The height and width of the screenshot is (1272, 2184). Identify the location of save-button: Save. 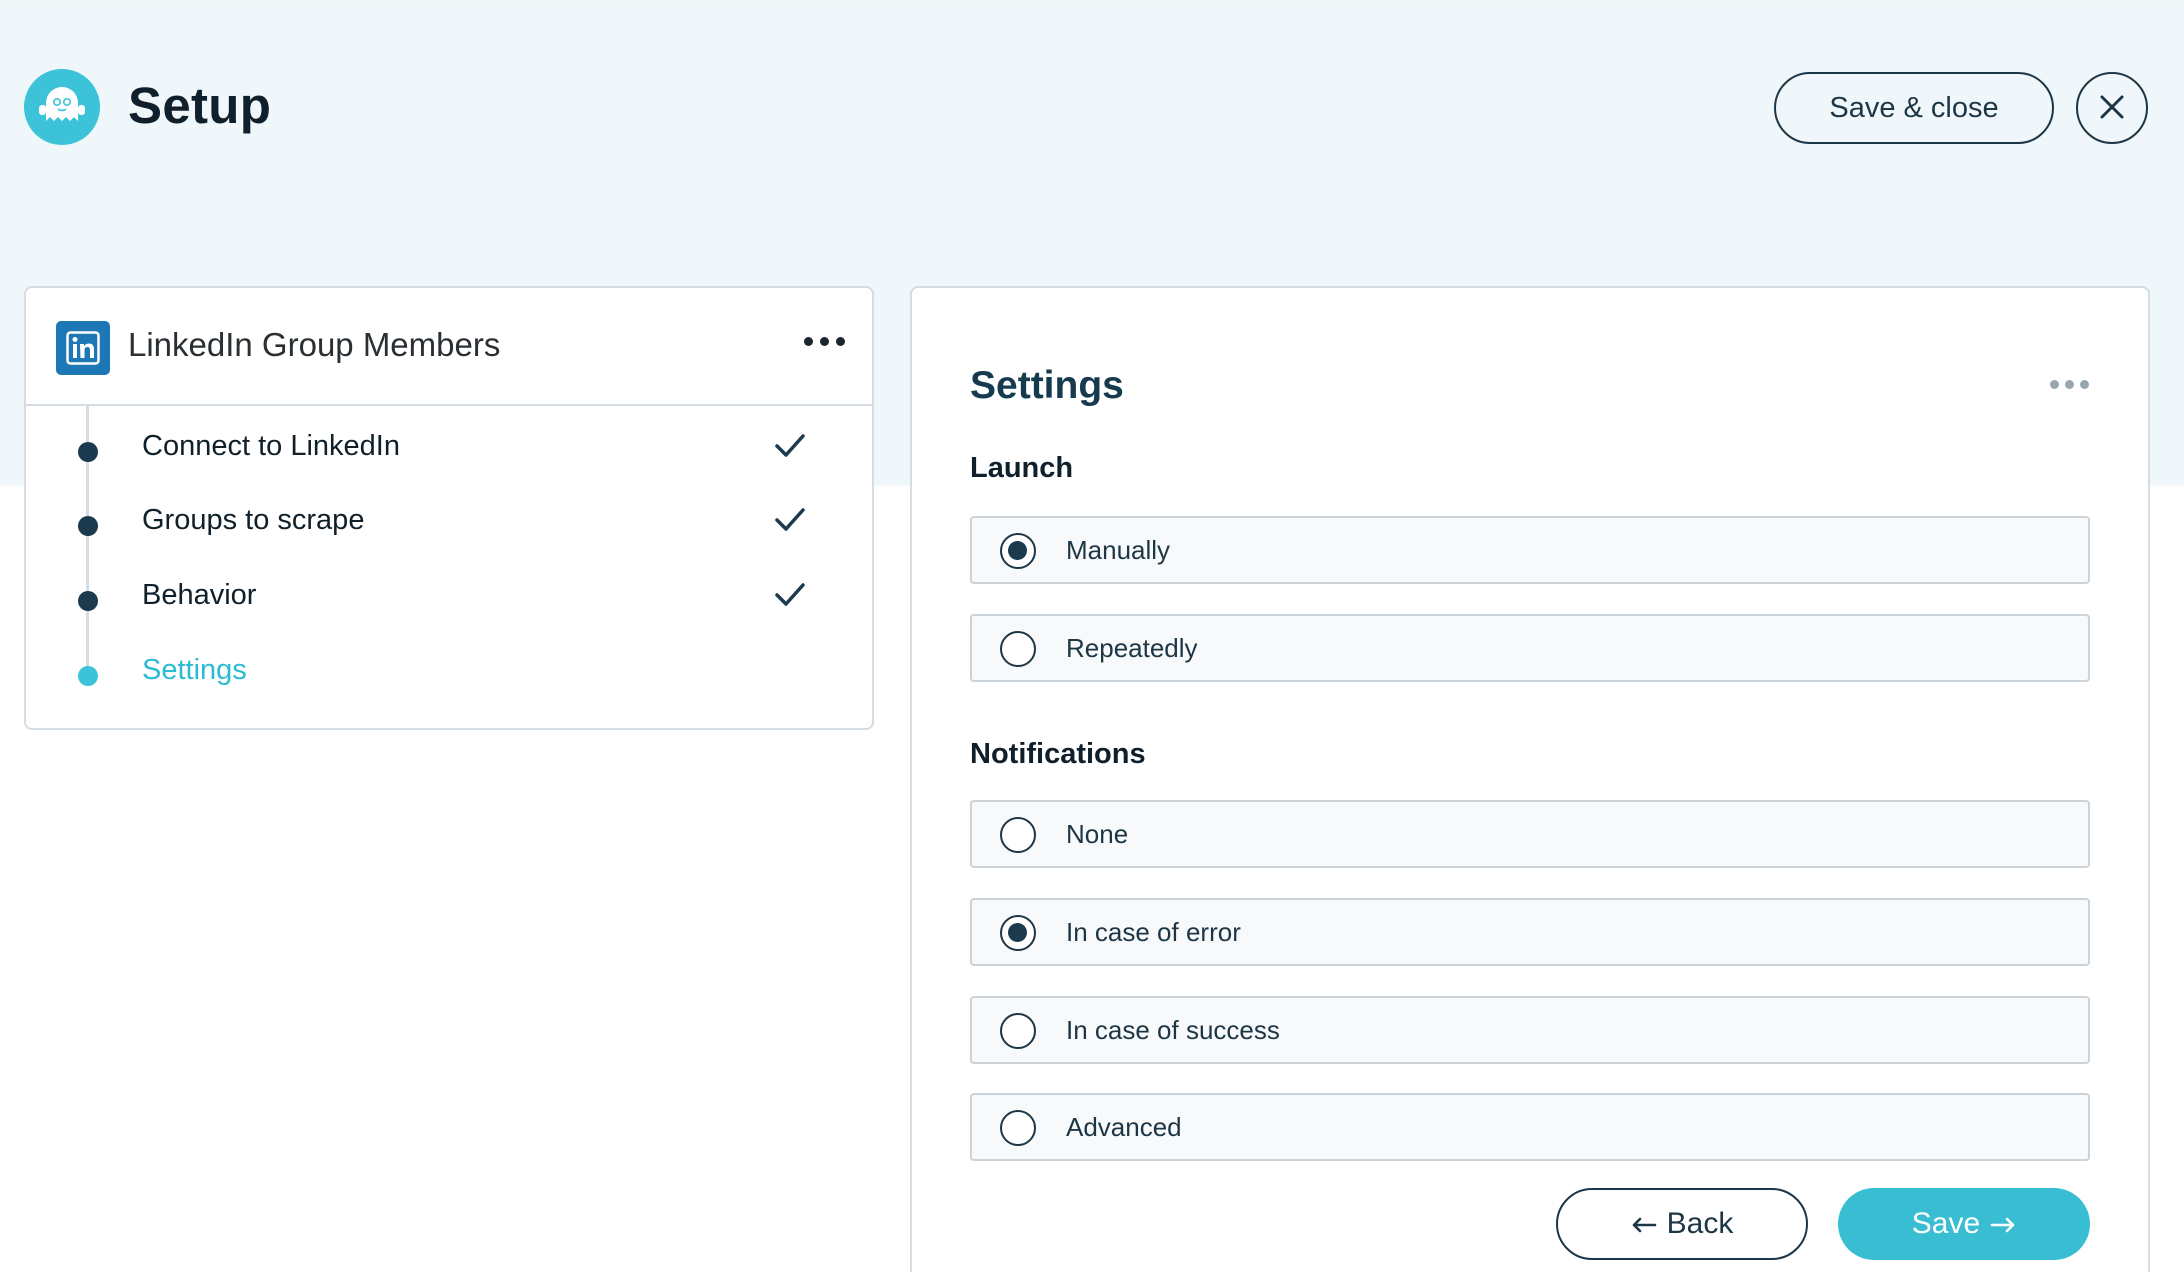
(1964, 1224).